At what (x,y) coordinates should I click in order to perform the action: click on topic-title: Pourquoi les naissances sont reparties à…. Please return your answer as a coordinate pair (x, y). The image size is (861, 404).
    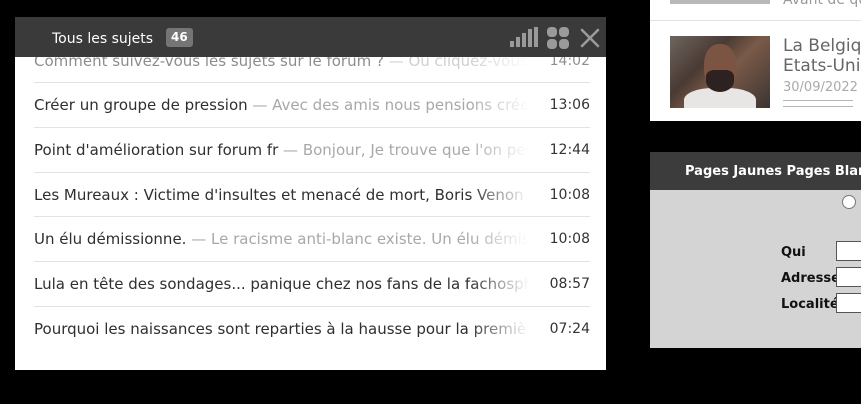
    Looking at the image, I should click on (281, 329).